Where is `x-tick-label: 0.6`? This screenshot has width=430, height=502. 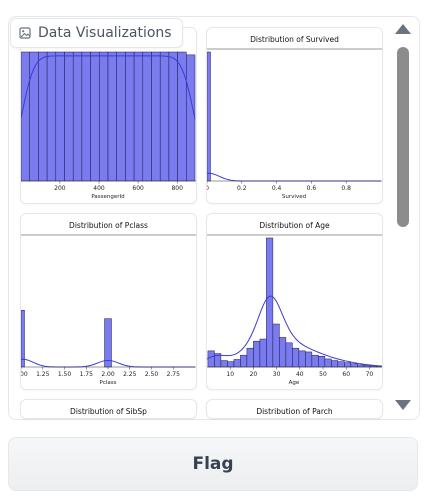 x-tick-label: 0.6 is located at coordinates (312, 188).